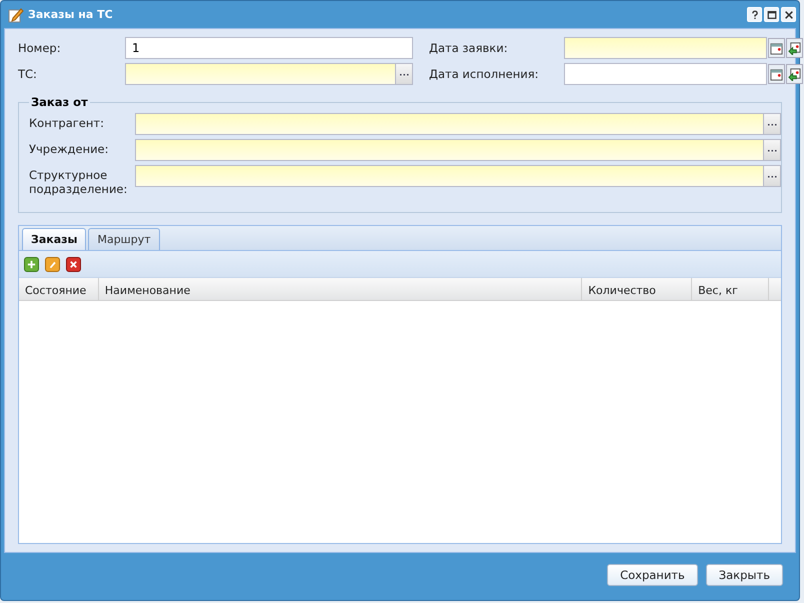  I want to click on field-label: ТС:, so click(28, 74).